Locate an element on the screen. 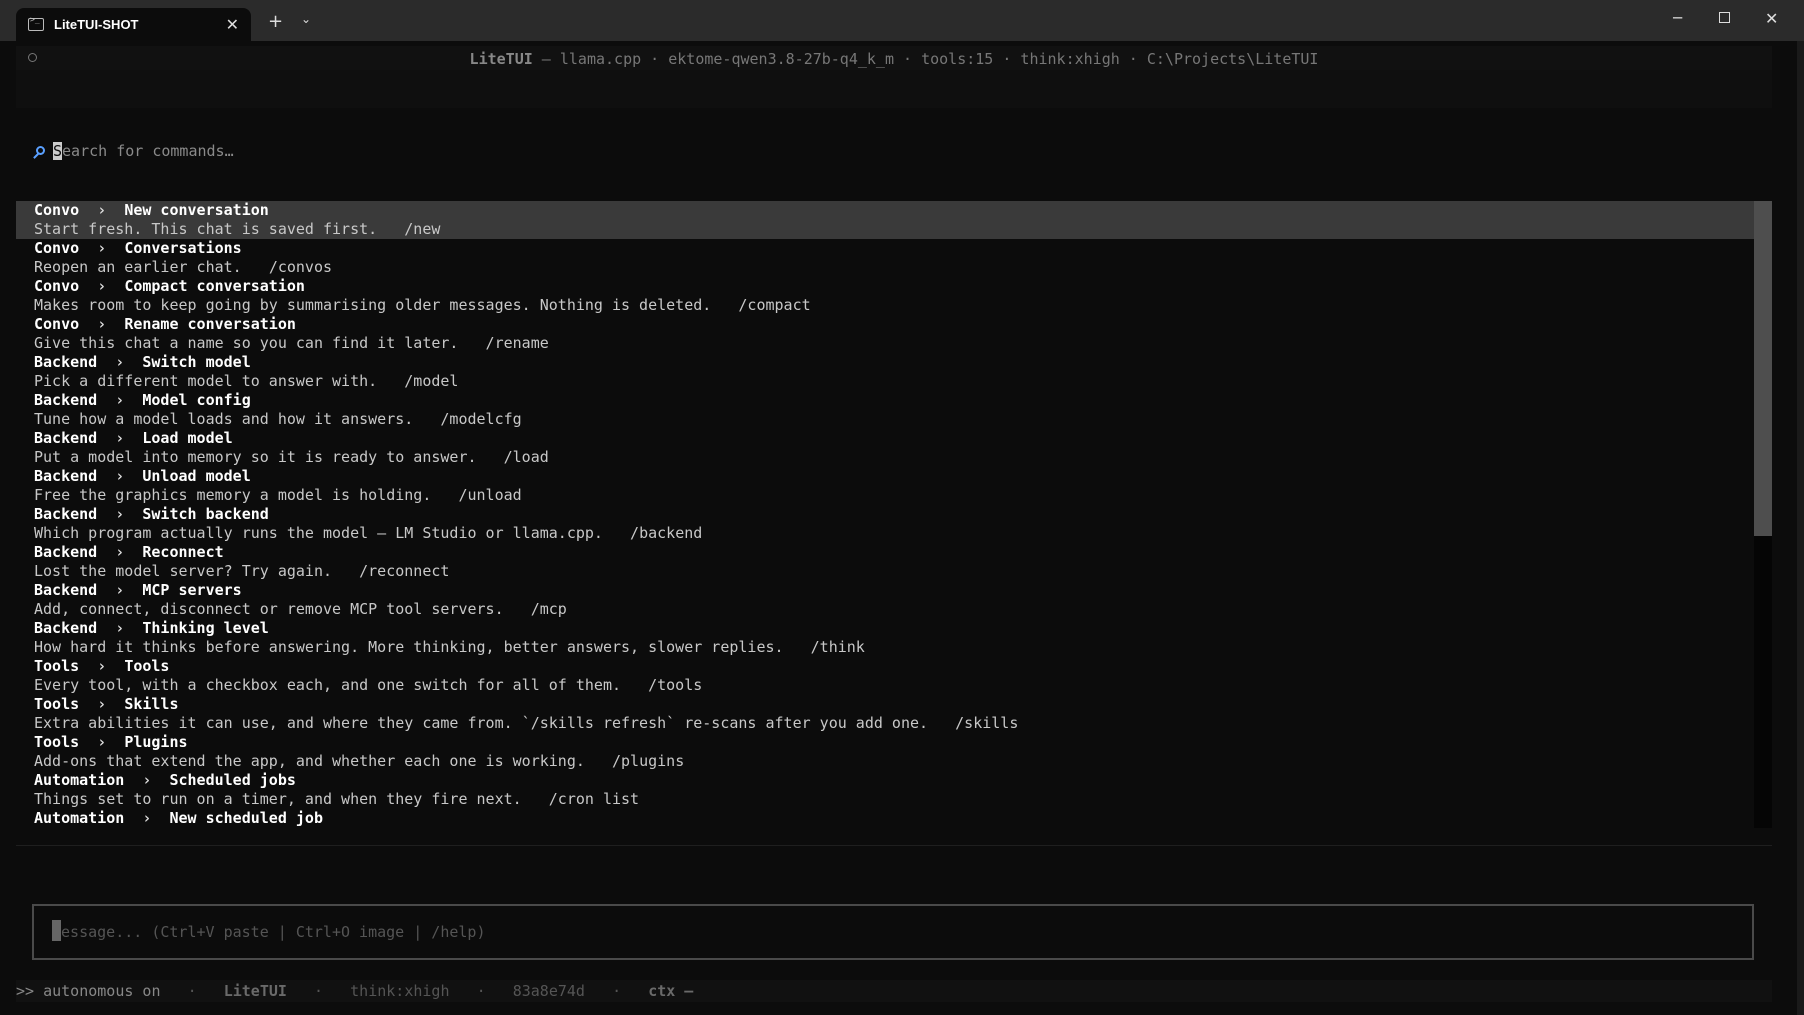 Image resolution: width=1804 pixels, height=1015 pixels. command-name: Tools is located at coordinates (147, 666).